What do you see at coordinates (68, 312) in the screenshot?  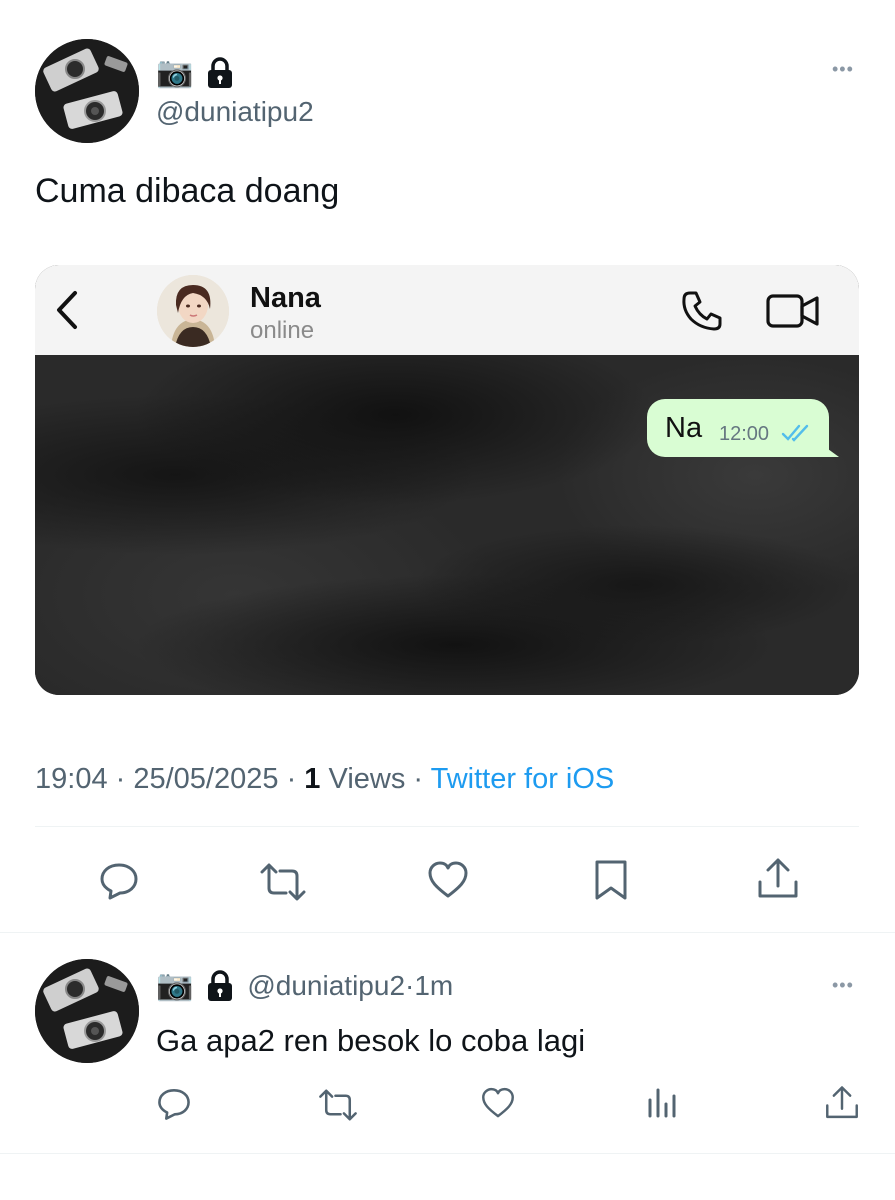 I see `back-chevron-icon` at bounding box center [68, 312].